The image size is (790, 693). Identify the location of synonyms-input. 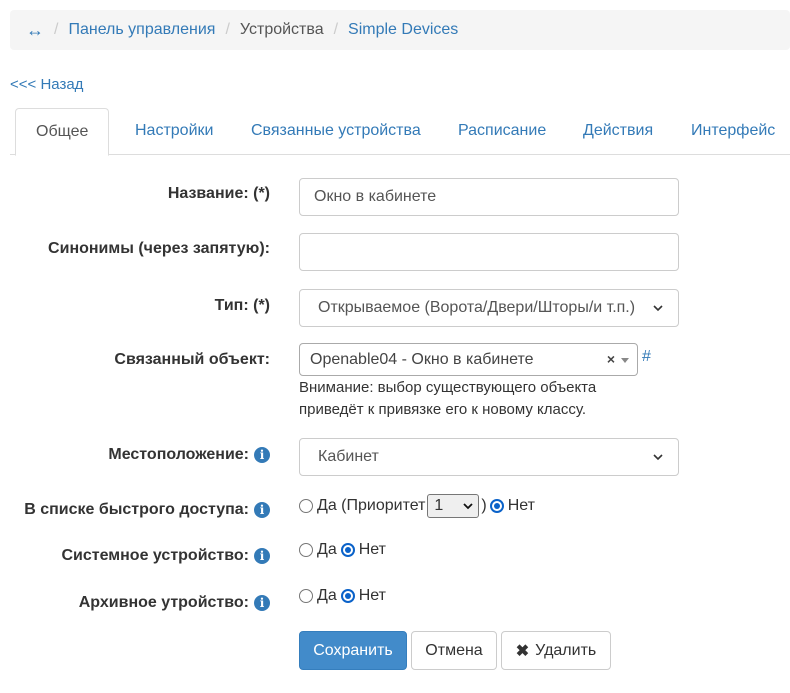
(489, 252).